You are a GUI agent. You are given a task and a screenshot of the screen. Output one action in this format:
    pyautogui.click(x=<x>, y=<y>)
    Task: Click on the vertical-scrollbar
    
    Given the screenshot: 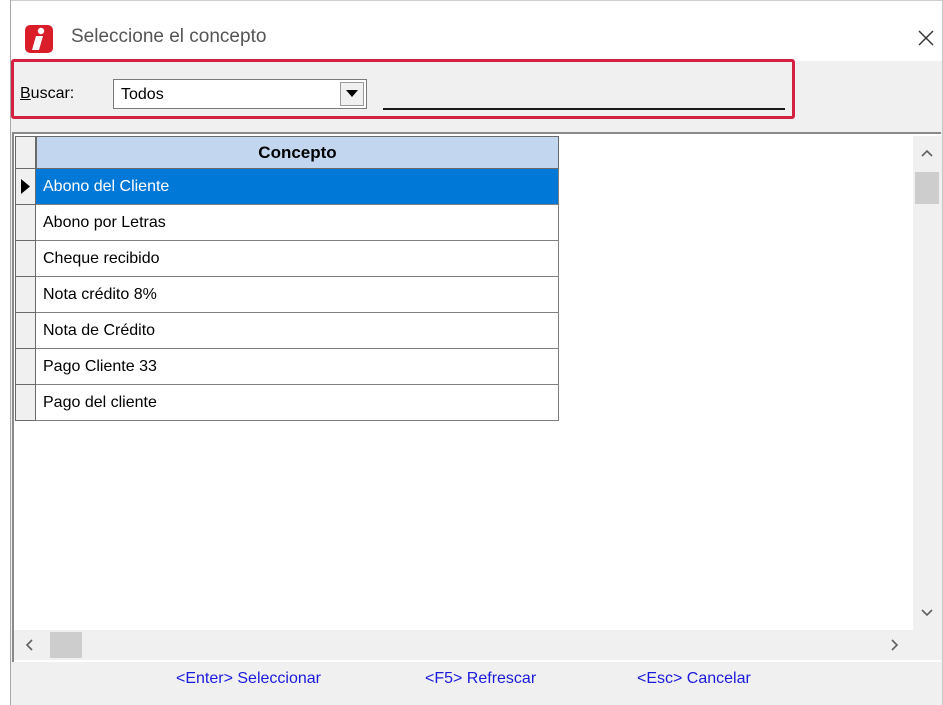 What is the action you would take?
    pyautogui.click(x=927, y=383)
    